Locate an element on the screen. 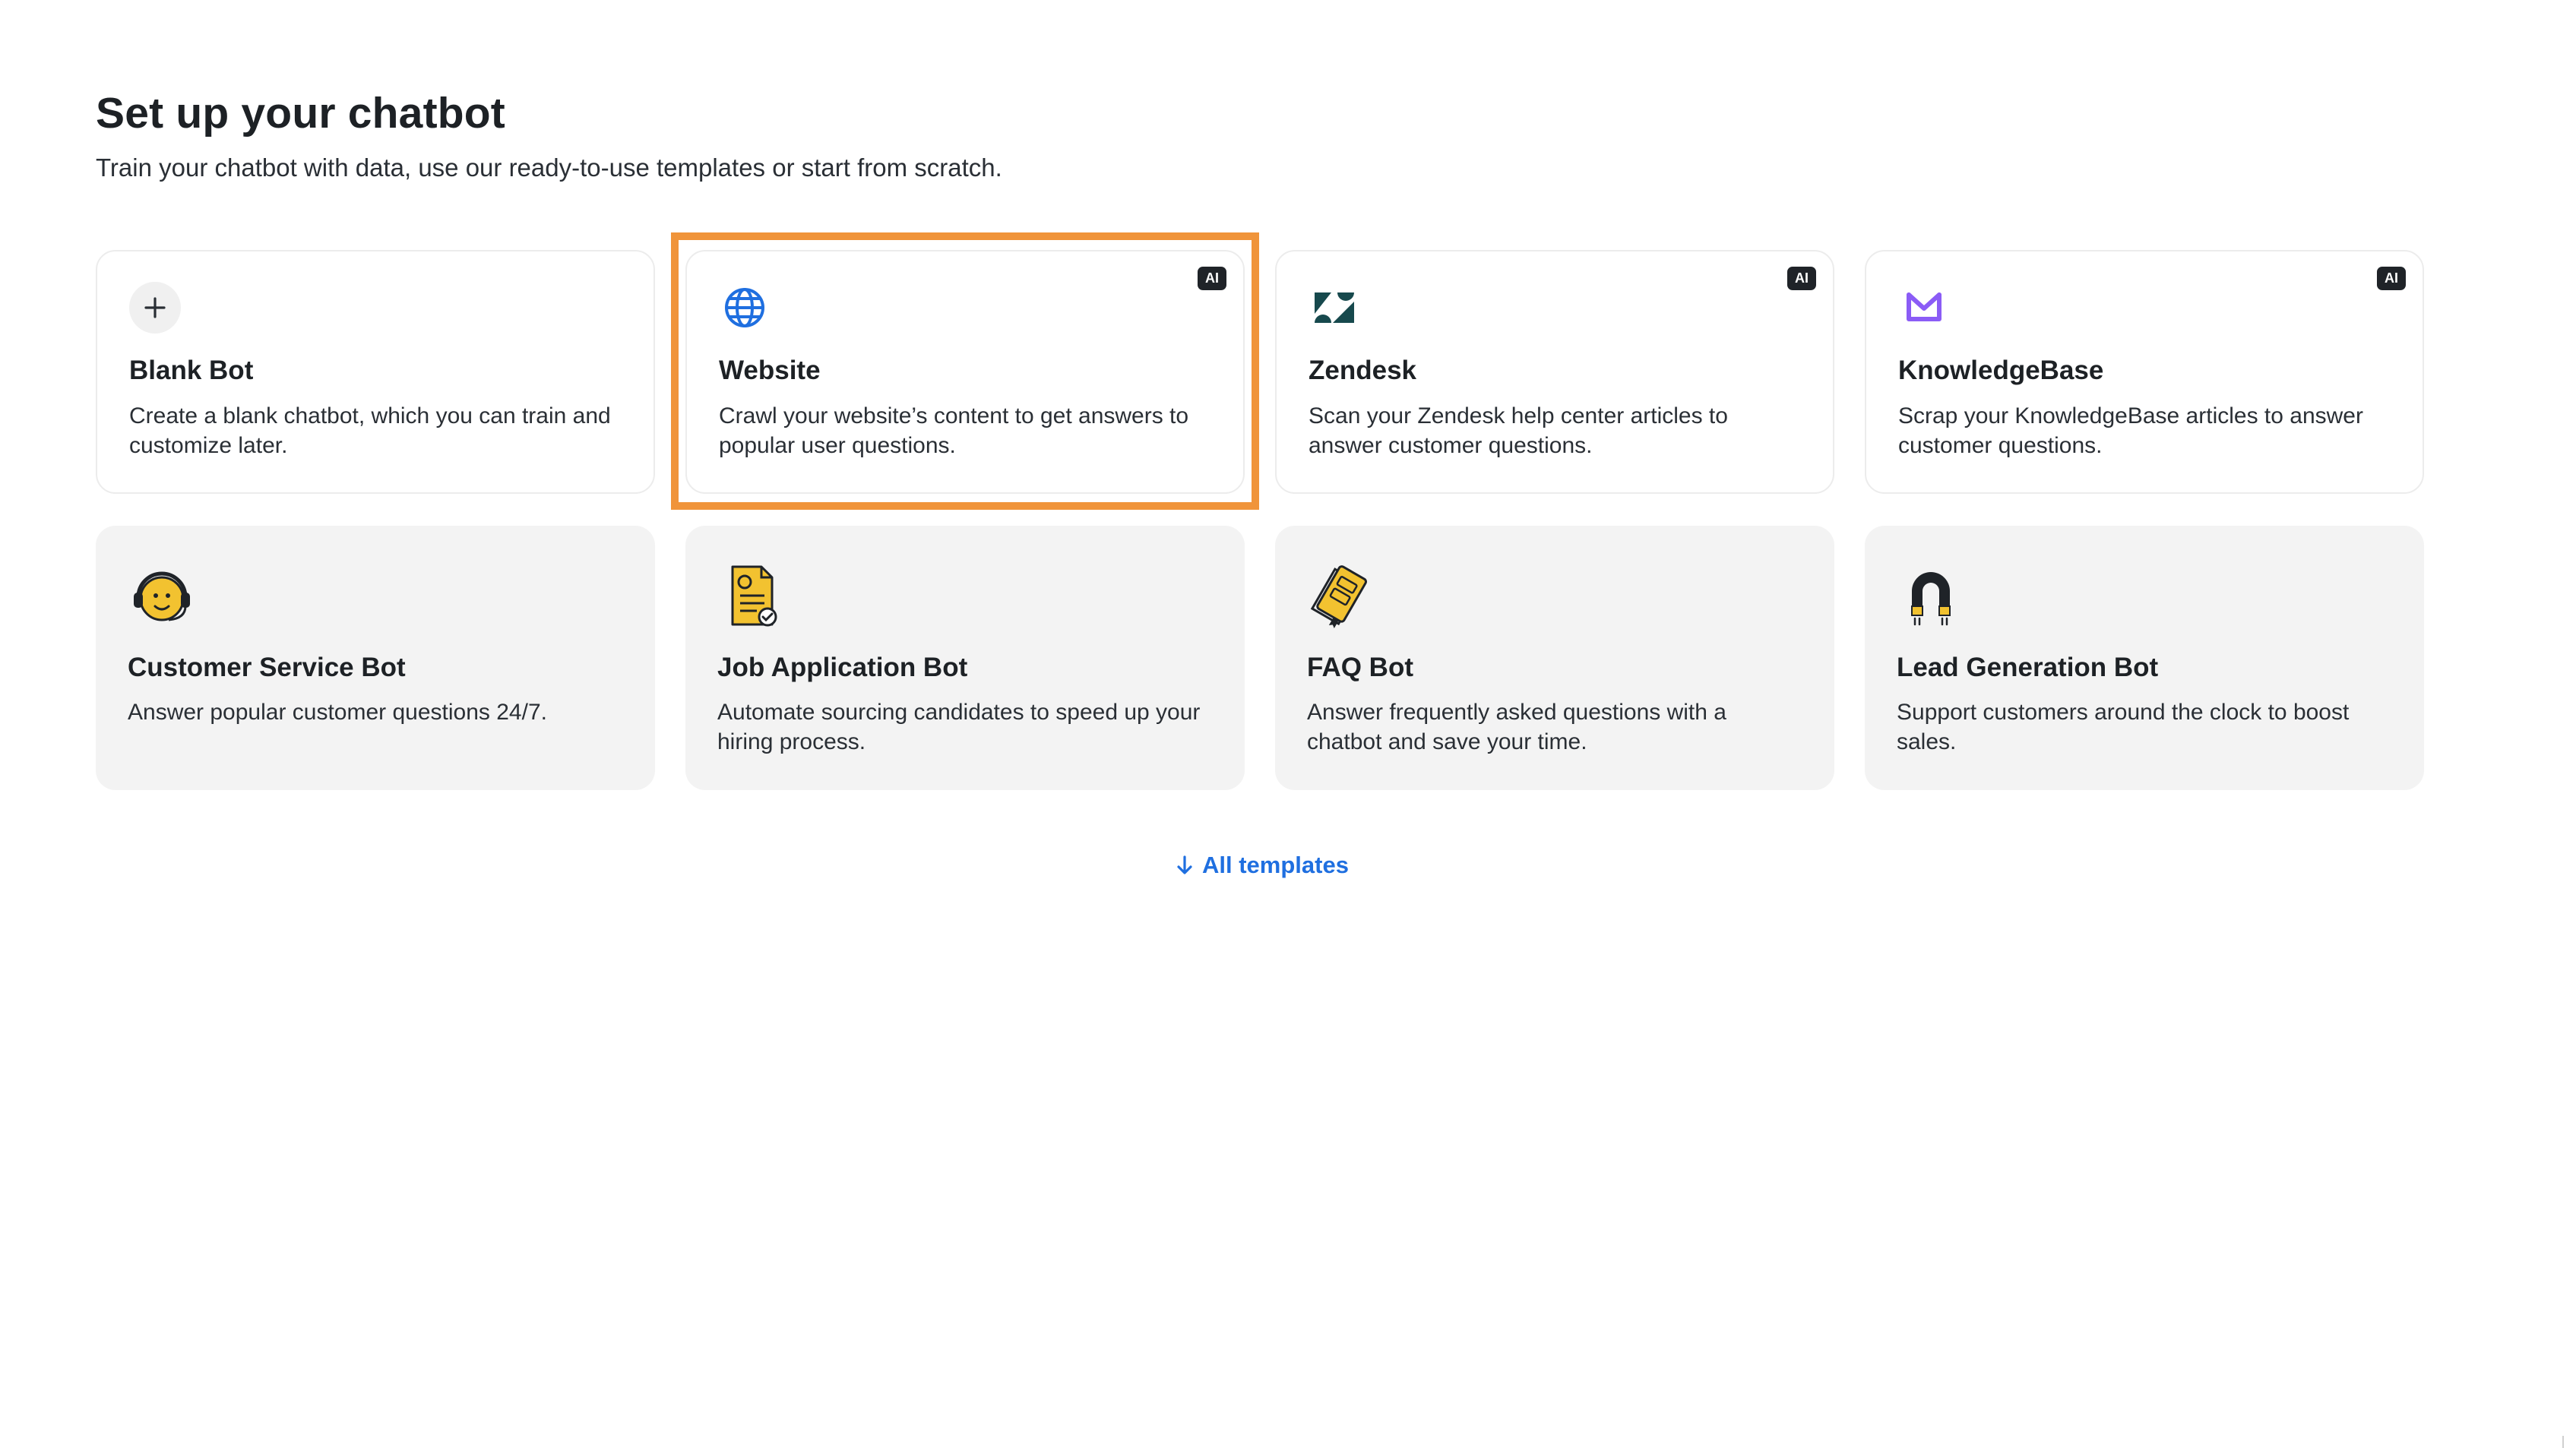 The height and width of the screenshot is (1448, 2576). plus-icon is located at coordinates (155, 308).